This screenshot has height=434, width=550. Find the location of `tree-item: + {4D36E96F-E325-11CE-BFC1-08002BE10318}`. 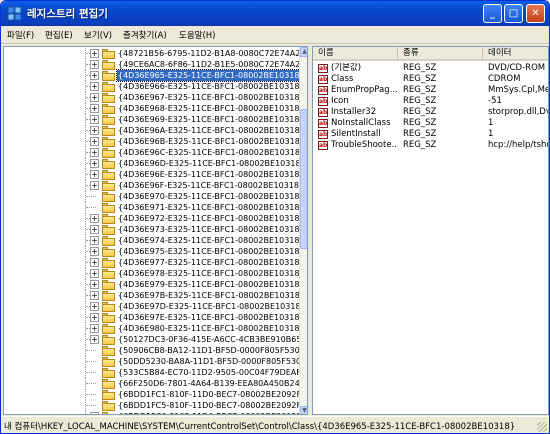

tree-item: + {4D36E96F-E325-11CE-BFC1-08002BE10318} is located at coordinates (154, 185).